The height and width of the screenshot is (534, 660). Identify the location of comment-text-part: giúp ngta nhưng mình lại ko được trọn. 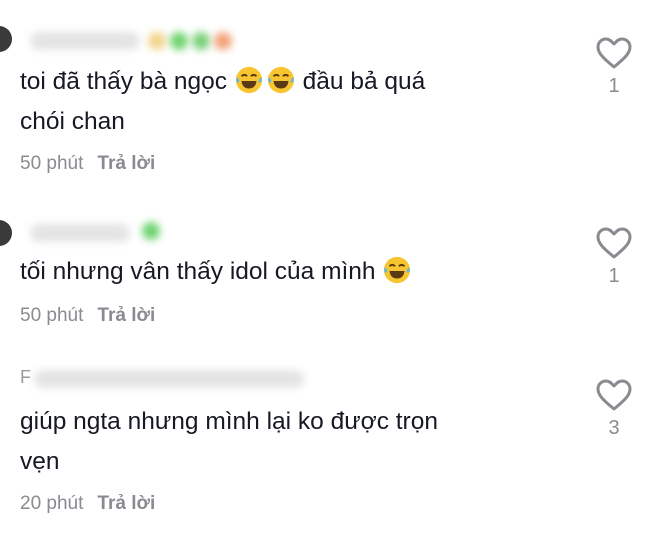
(229, 421).